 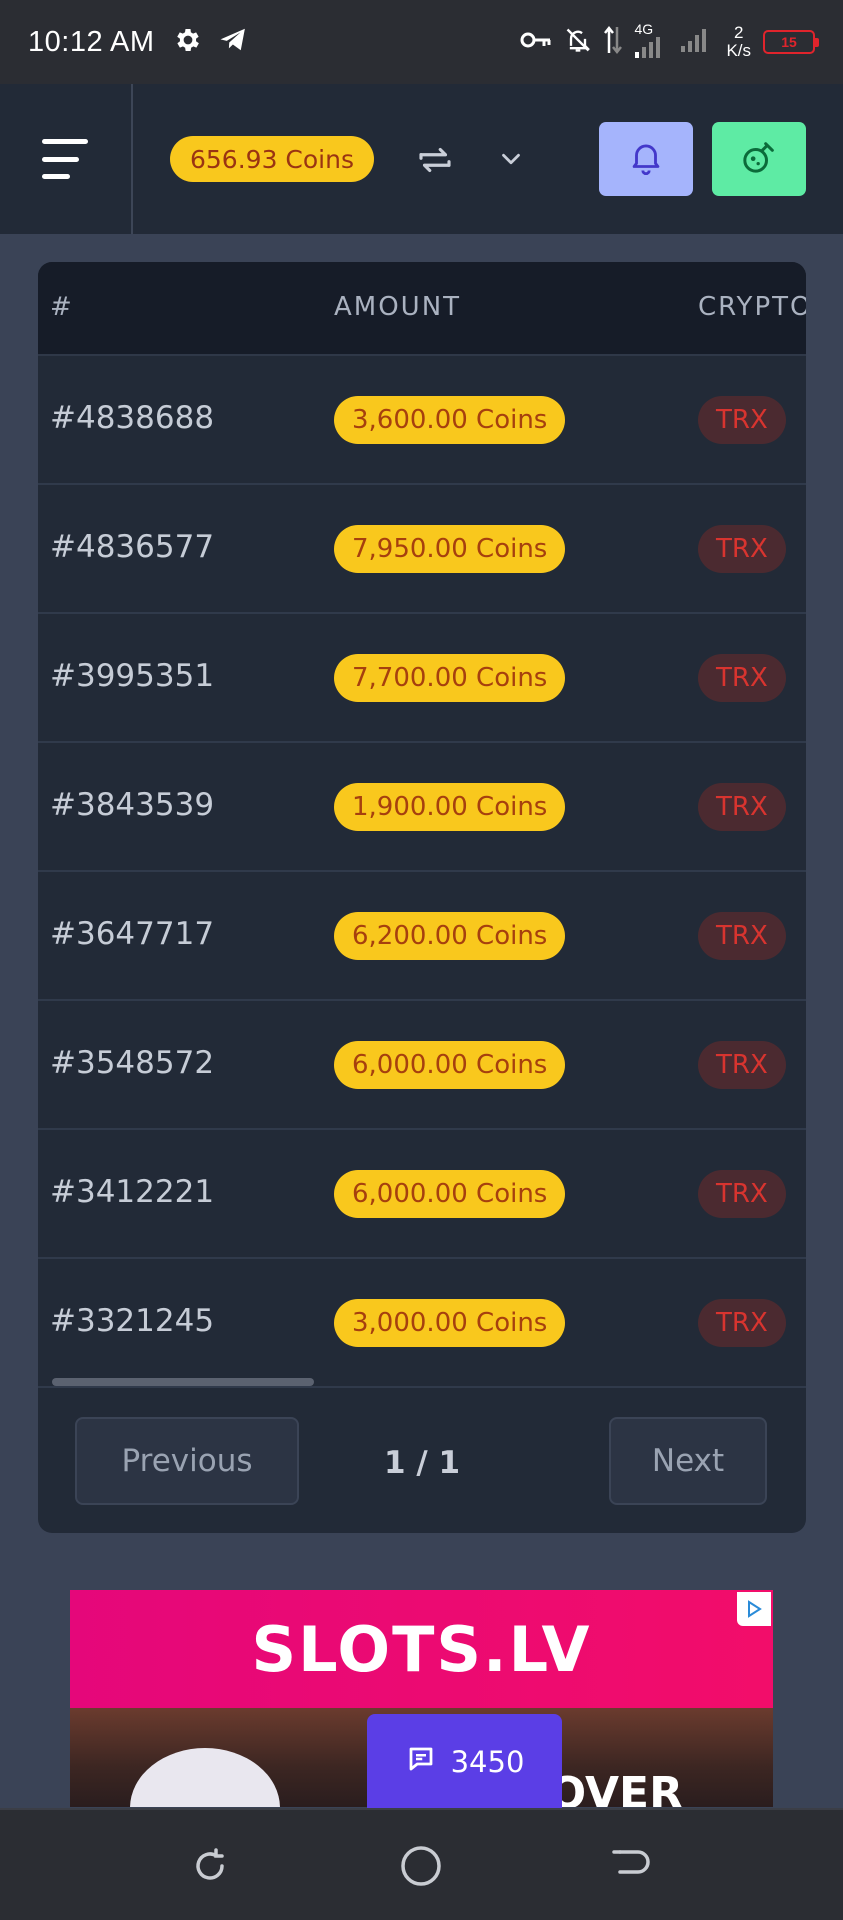 I want to click on table-row: #3647717 6,200.00 Coins TRX, so click(x=422, y=936).